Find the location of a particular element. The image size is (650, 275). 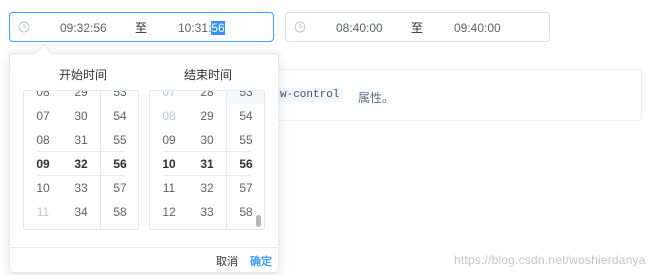

time-range-input-2: 08:40:00 至 09:40:00 is located at coordinates (417, 27).